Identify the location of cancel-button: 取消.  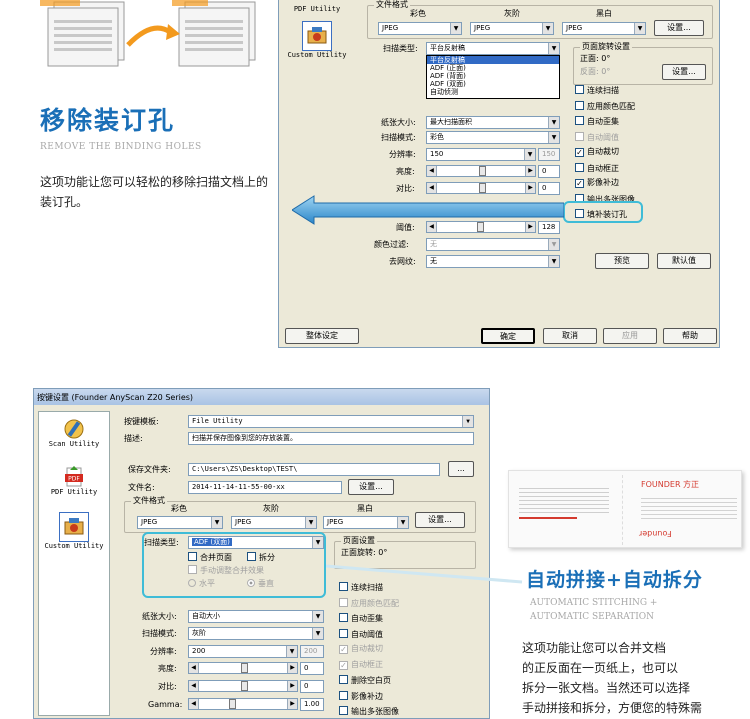
(570, 336).